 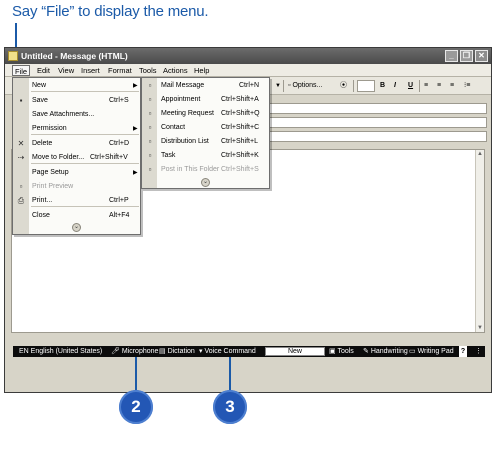 What do you see at coordinates (76, 216) in the screenshot?
I see `file-menu-item-close: Close Alt+F4` at bounding box center [76, 216].